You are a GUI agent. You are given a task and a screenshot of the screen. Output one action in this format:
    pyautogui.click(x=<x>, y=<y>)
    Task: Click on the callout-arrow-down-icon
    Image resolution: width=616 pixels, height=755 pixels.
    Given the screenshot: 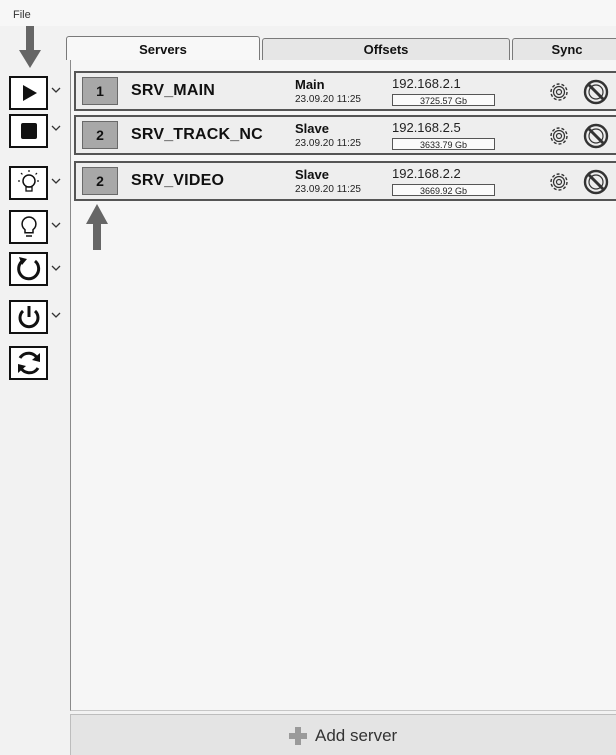 What is the action you would take?
    pyautogui.click(x=30, y=47)
    